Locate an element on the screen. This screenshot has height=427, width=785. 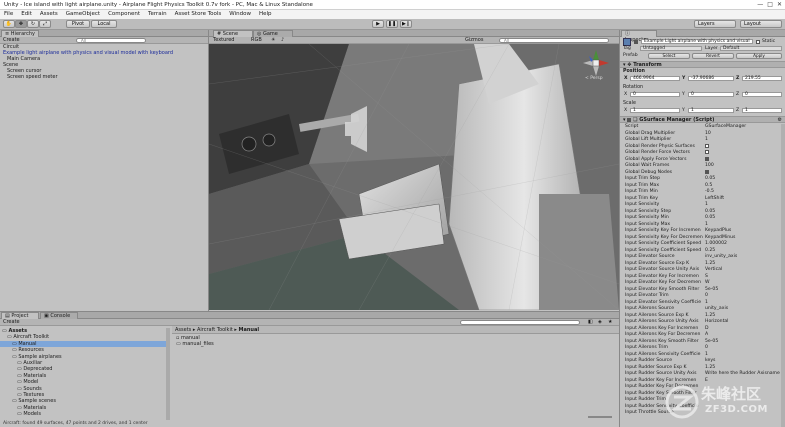
favorite-icon: ★ is located at coordinates (610, 322).